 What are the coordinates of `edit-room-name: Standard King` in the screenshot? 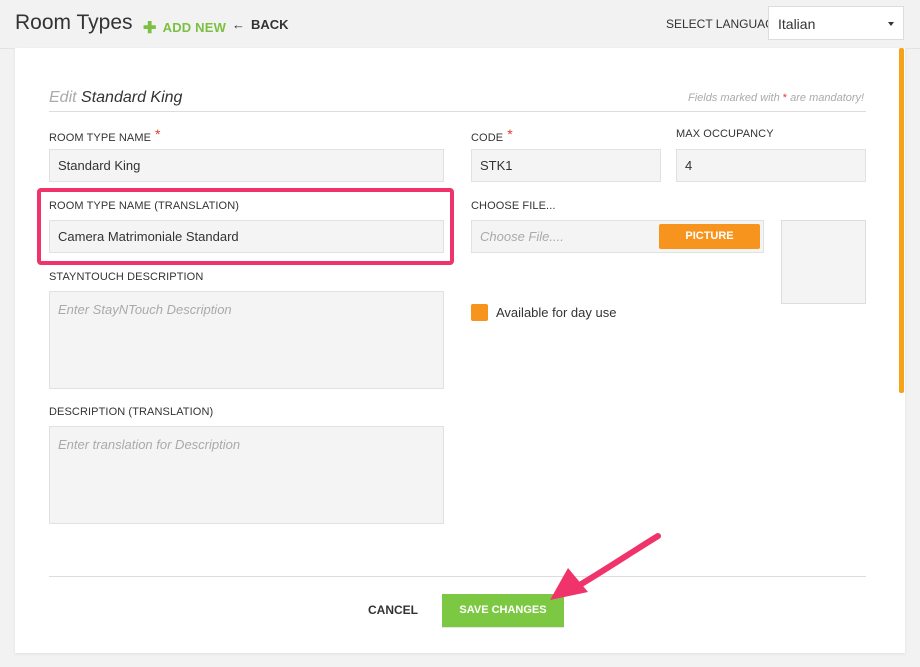 It's located at (132, 97).